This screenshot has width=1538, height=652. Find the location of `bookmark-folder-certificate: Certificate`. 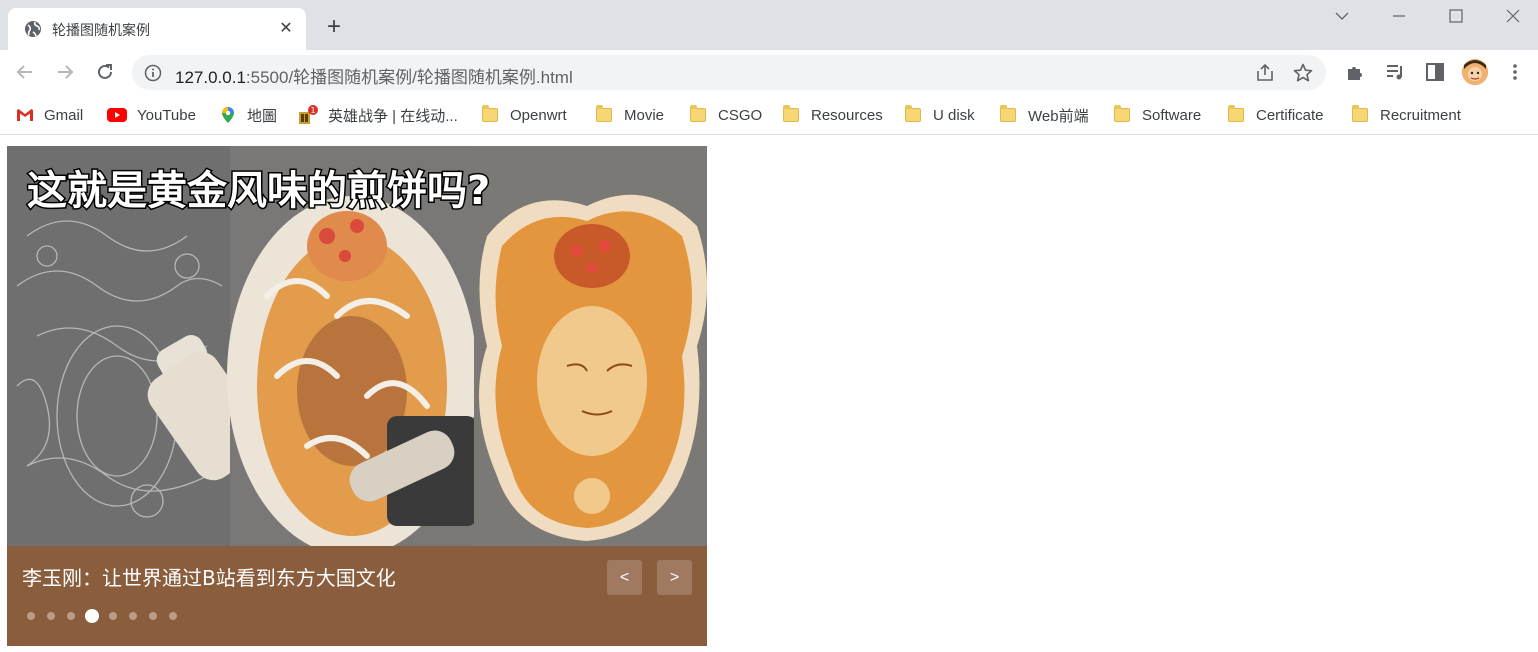

bookmark-folder-certificate: Certificate is located at coordinates (1276, 115).